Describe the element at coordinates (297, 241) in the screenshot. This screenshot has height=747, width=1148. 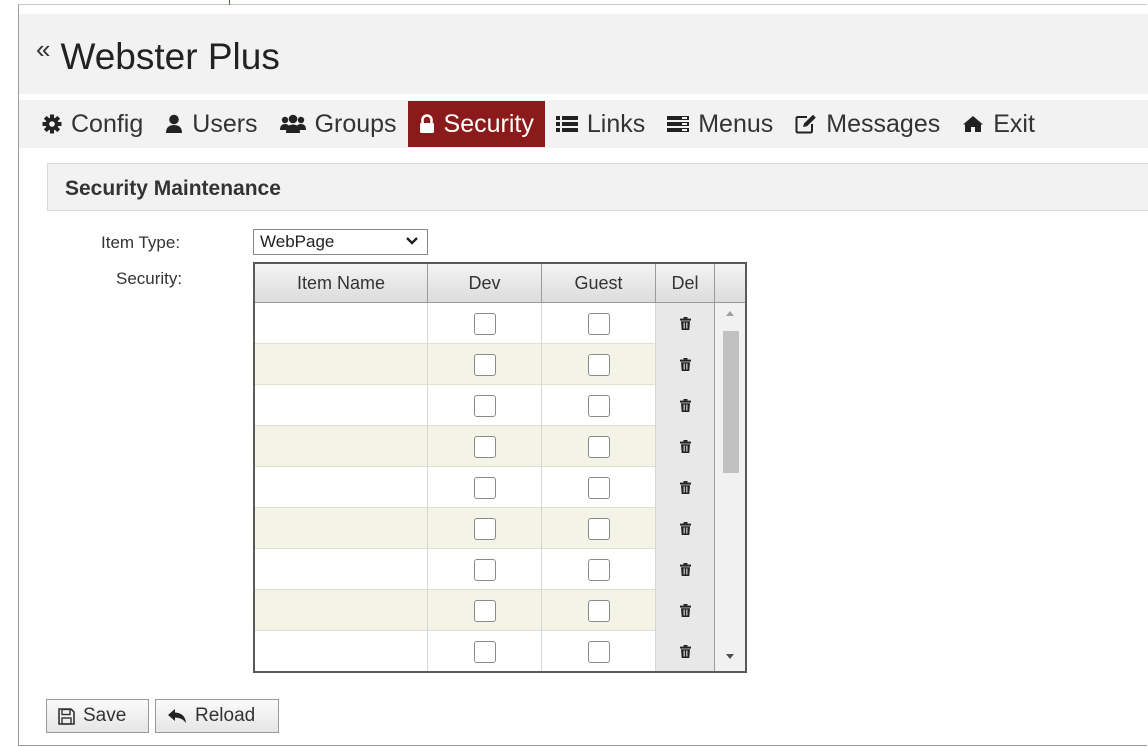
I see `item-type-value: WebPage` at that location.